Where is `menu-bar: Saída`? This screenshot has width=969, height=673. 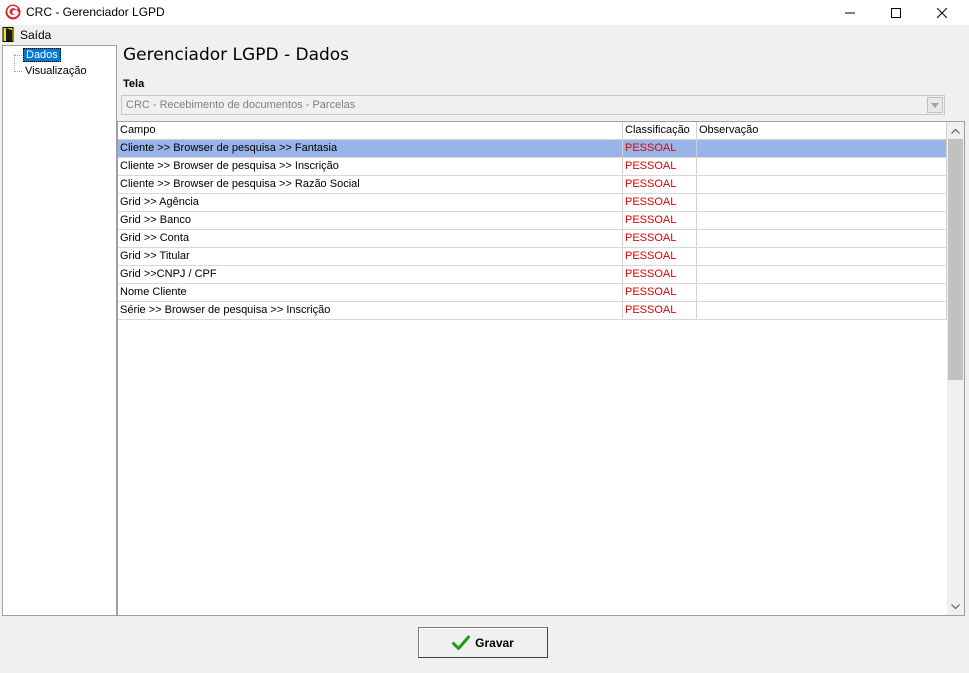
menu-bar: Saída is located at coordinates (484, 34).